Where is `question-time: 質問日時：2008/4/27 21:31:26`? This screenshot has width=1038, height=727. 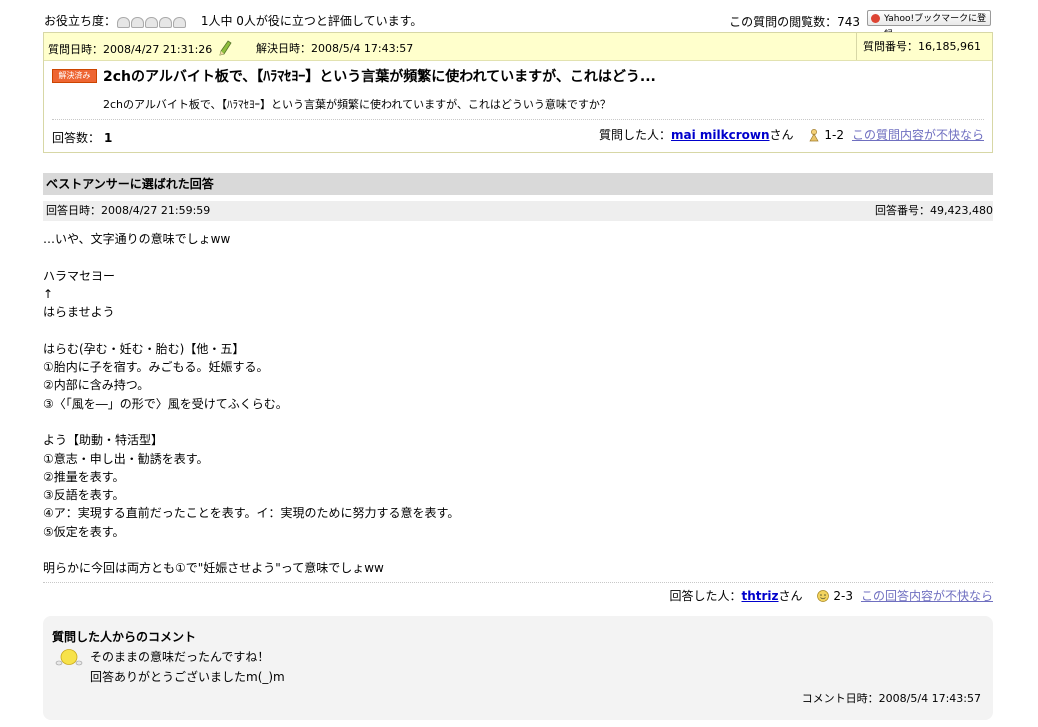 question-time: 質問日時：2008/4/27 21:31:26 is located at coordinates (140, 48).